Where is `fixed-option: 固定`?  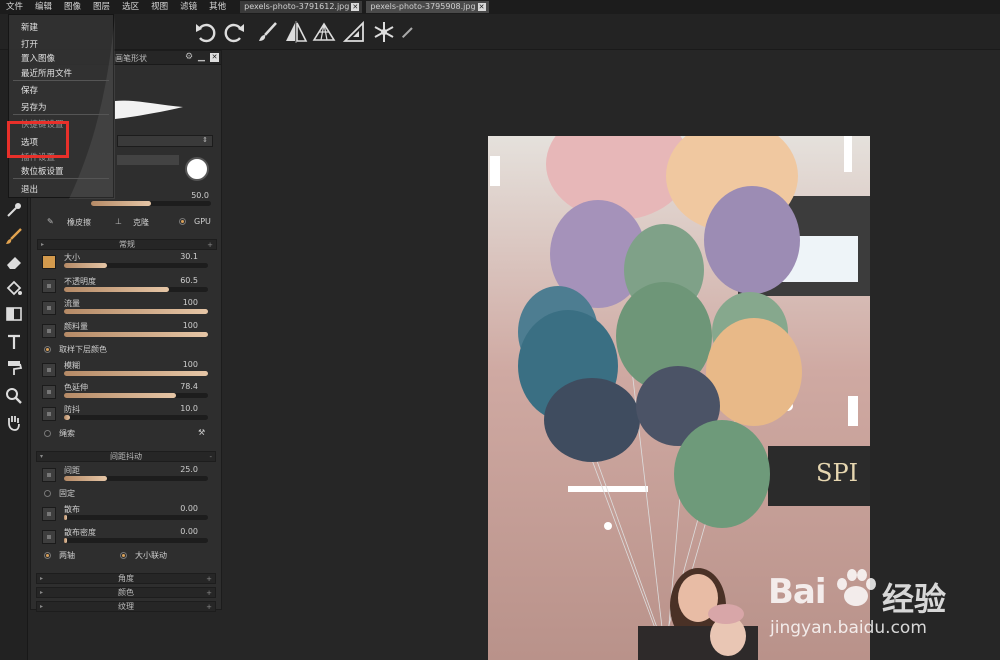
fixed-option: 固定 is located at coordinates (59, 494).